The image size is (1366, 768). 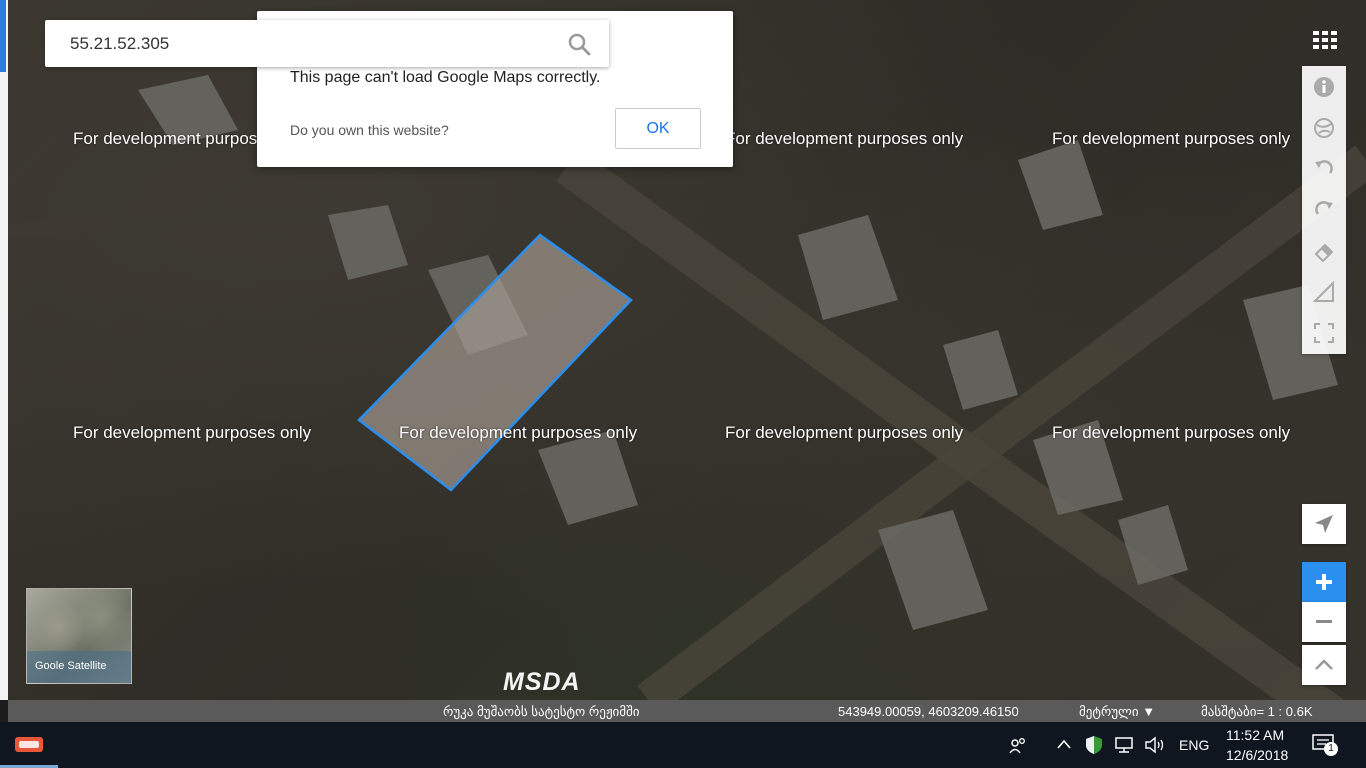 What do you see at coordinates (1257, 755) in the screenshot?
I see `clock-date: 12/6/2018` at bounding box center [1257, 755].